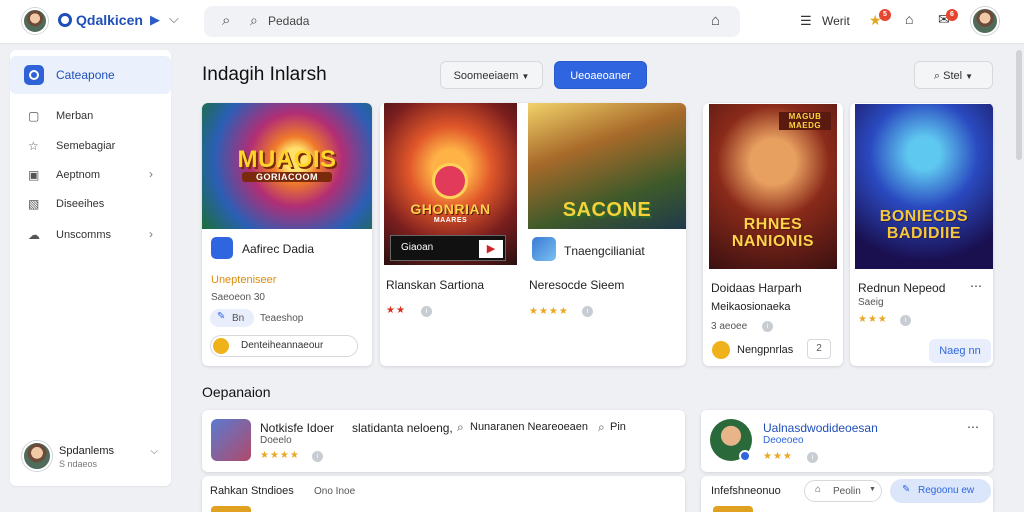 This screenshot has width=1024, height=512. Describe the element at coordinates (287, 159) in the screenshot. I see `thumbnail-title: MUAOIS` at that location.